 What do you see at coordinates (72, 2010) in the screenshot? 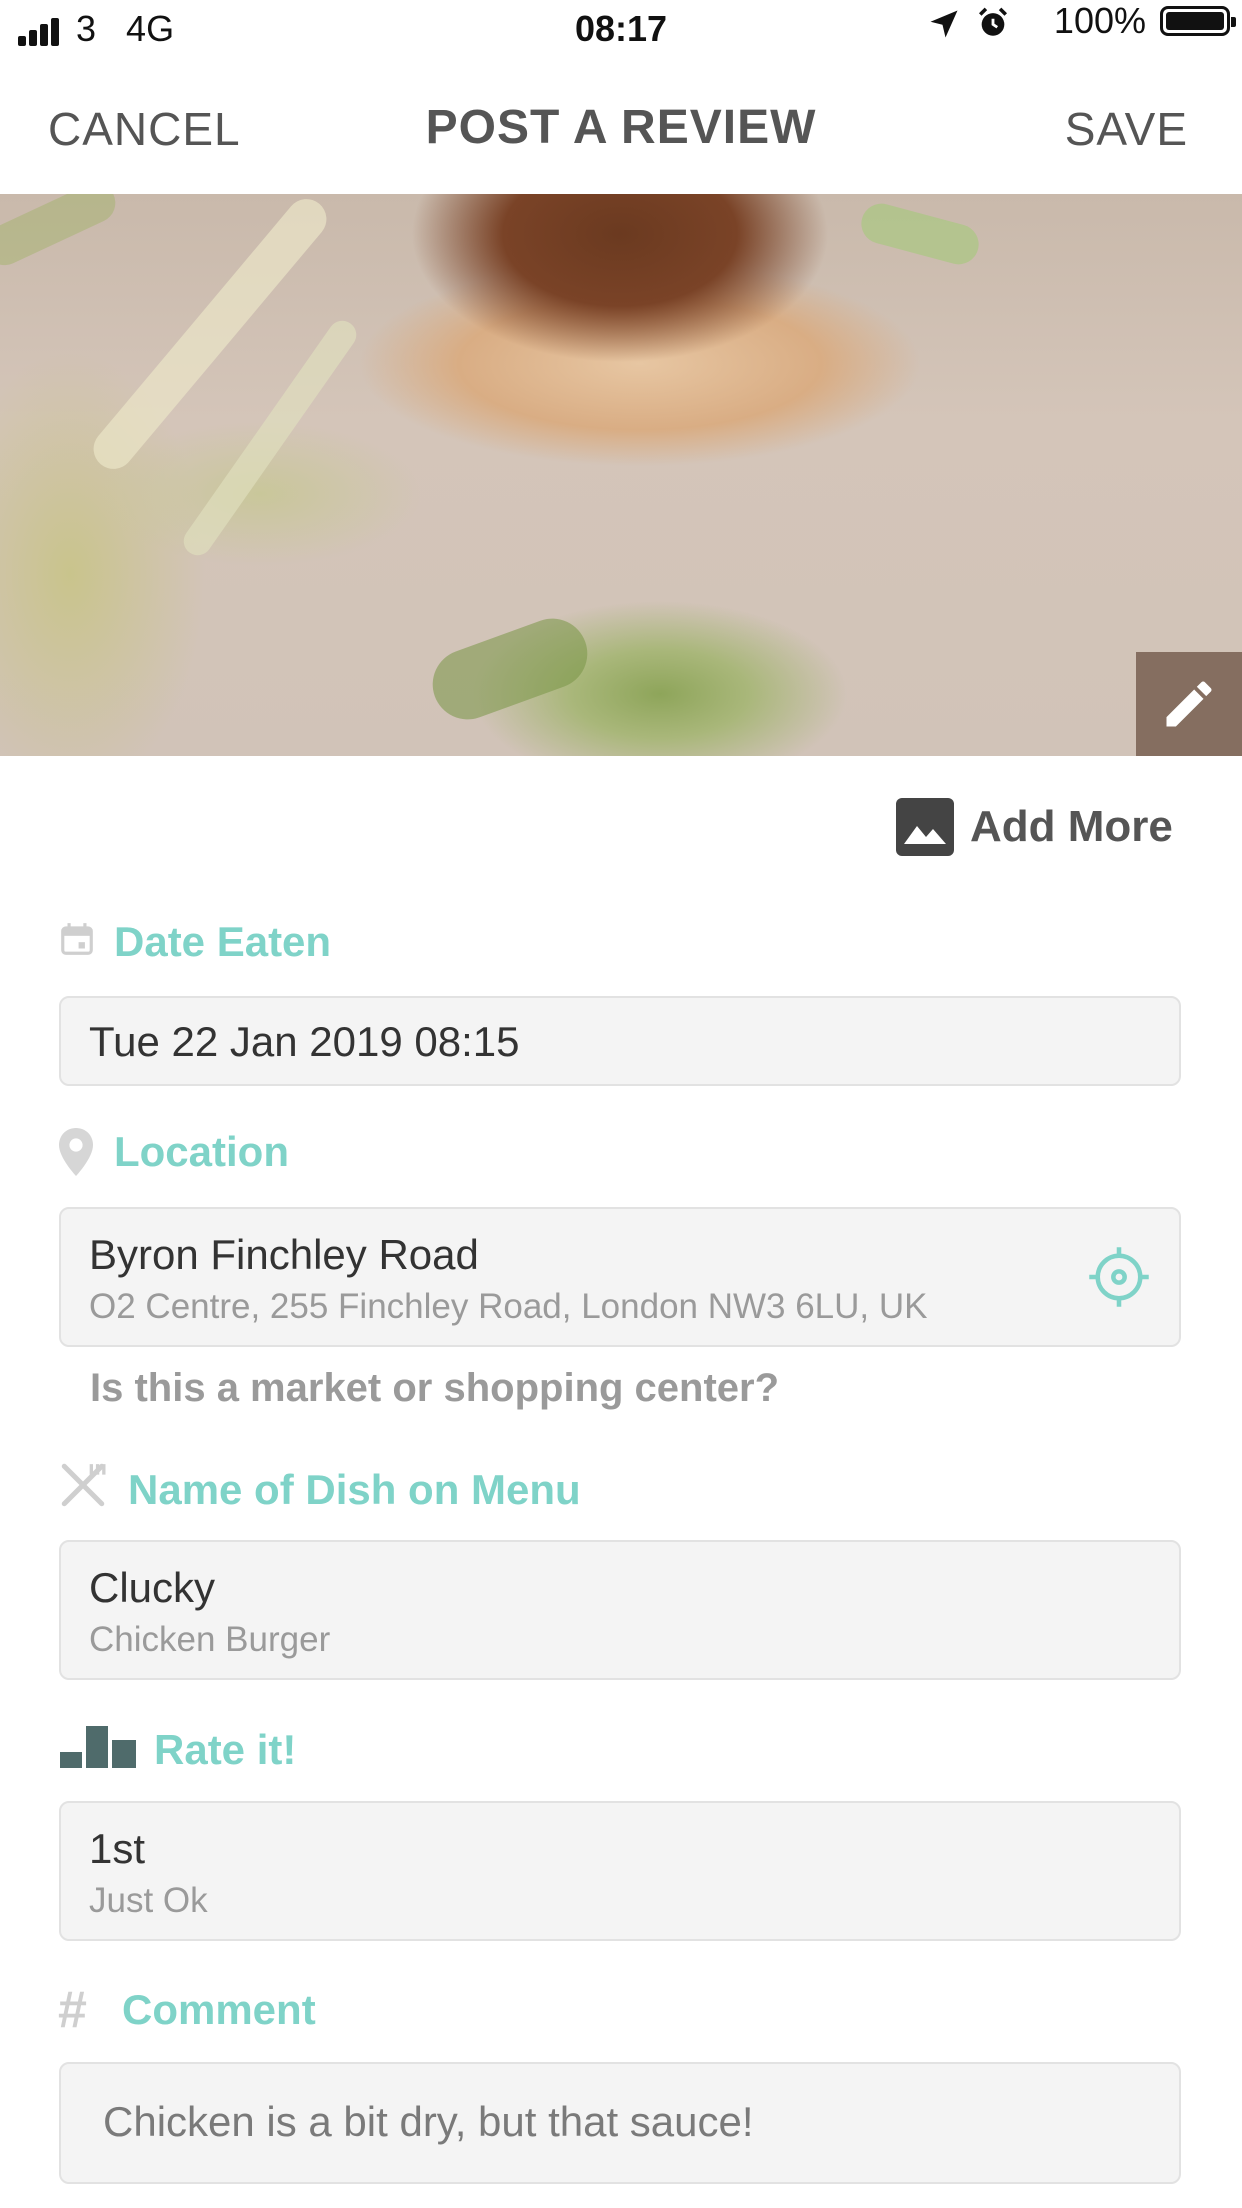
I see `hashtag-icon: #` at bounding box center [72, 2010].